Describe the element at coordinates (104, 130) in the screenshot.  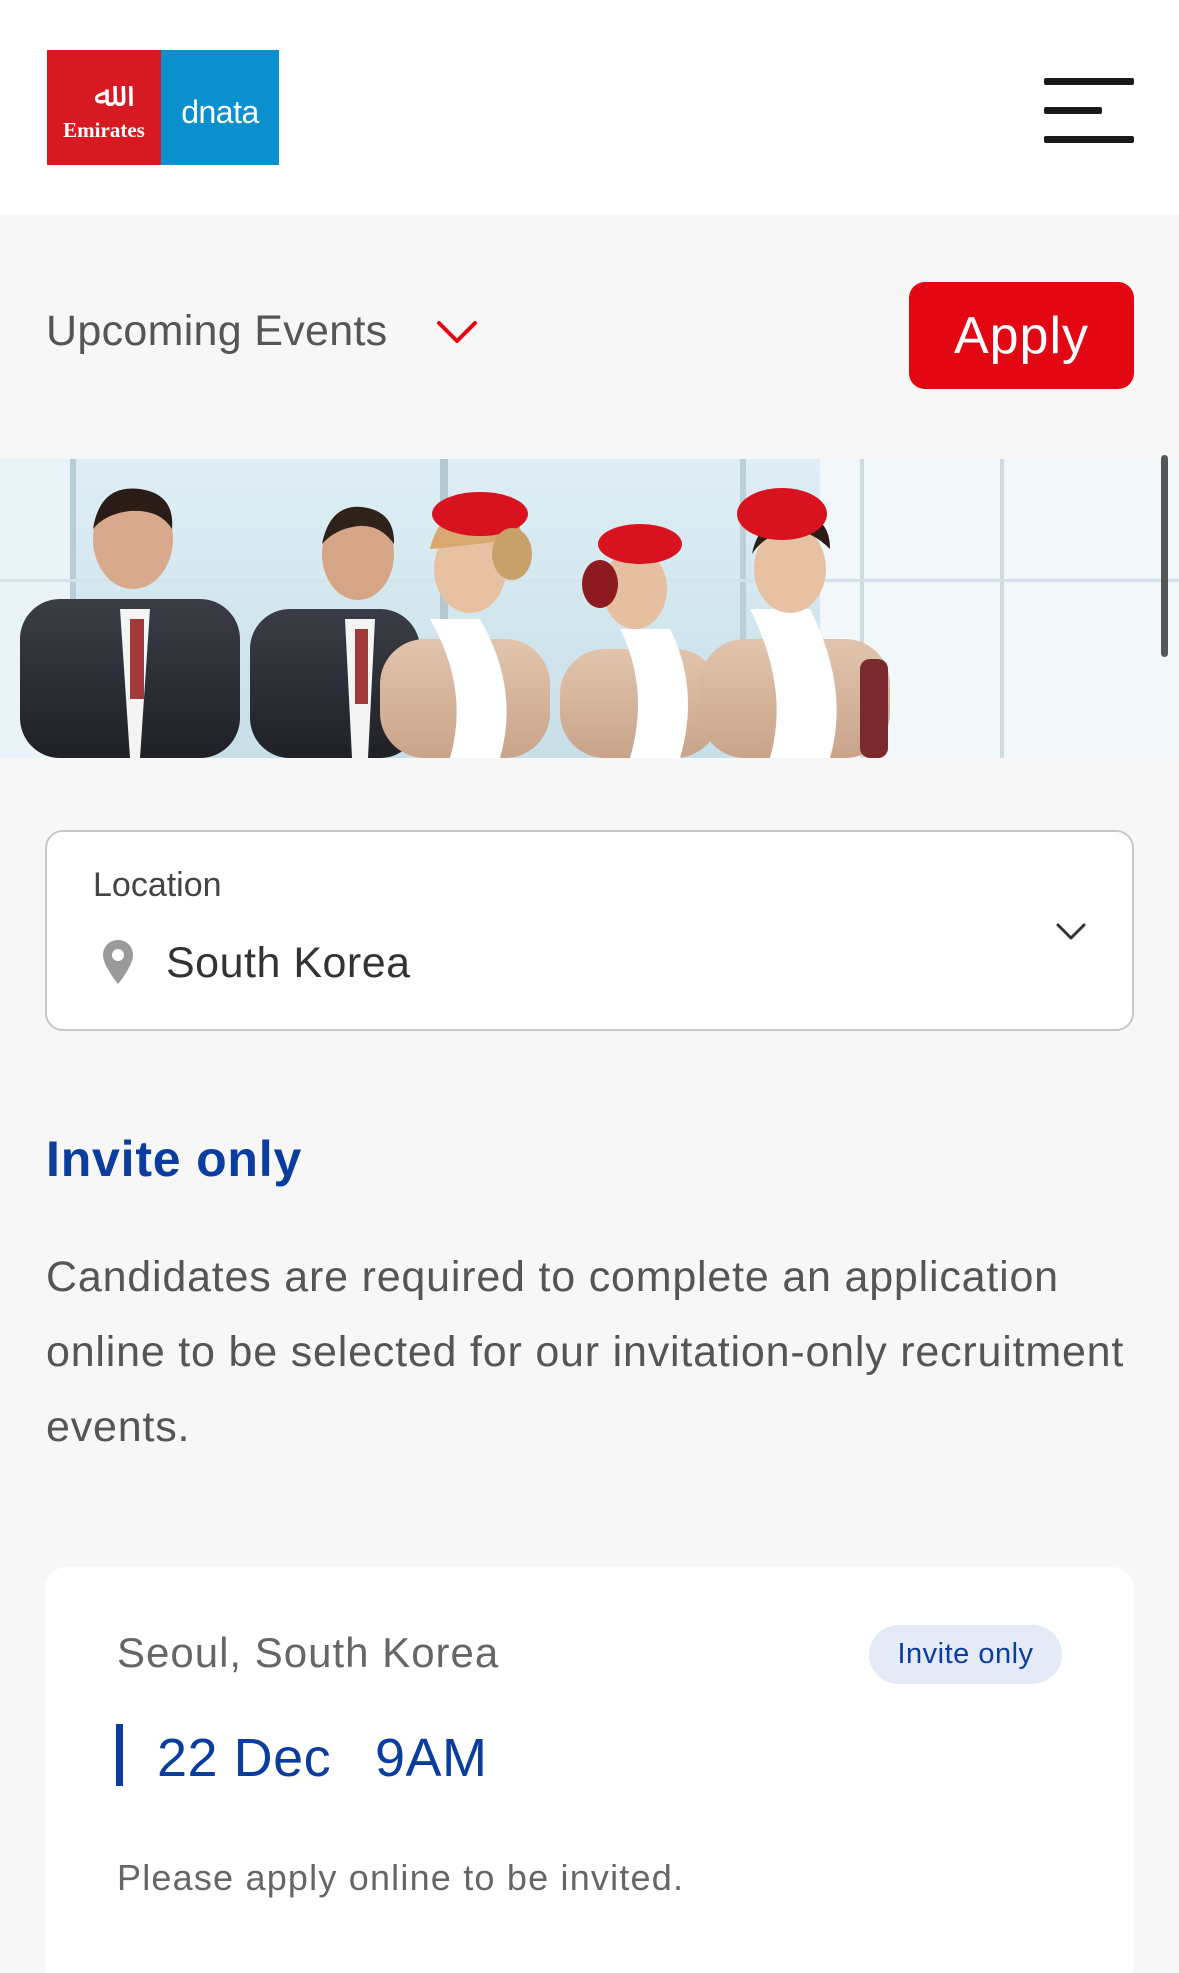
I see `emirates-logo-text: Emirates` at that location.